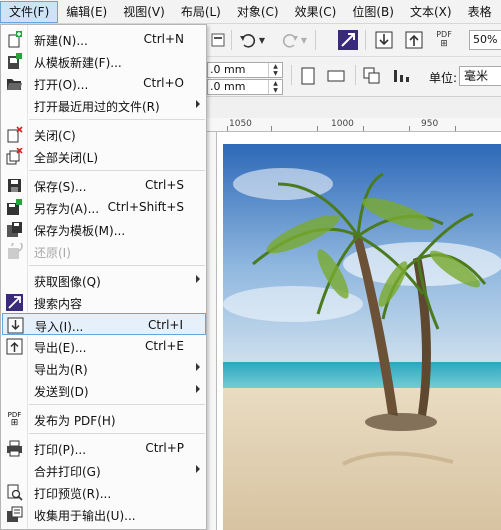  What do you see at coordinates (104, 39) in the screenshot?
I see `menu-item-new: 新建(N)... Ctrl+N` at bounding box center [104, 39].